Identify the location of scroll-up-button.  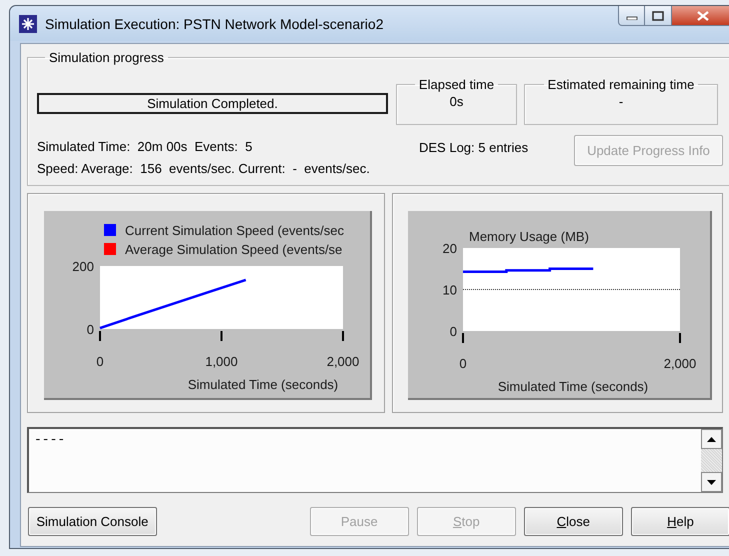
(711, 439).